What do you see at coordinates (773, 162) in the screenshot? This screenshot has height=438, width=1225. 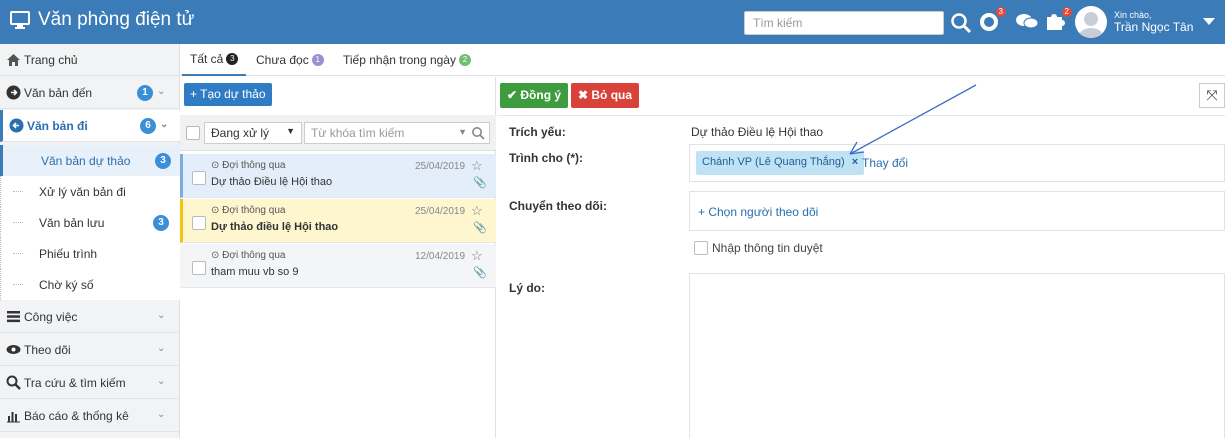 I see `recipient-name: Chánh VP (Lê Quang Thắng)` at bounding box center [773, 162].